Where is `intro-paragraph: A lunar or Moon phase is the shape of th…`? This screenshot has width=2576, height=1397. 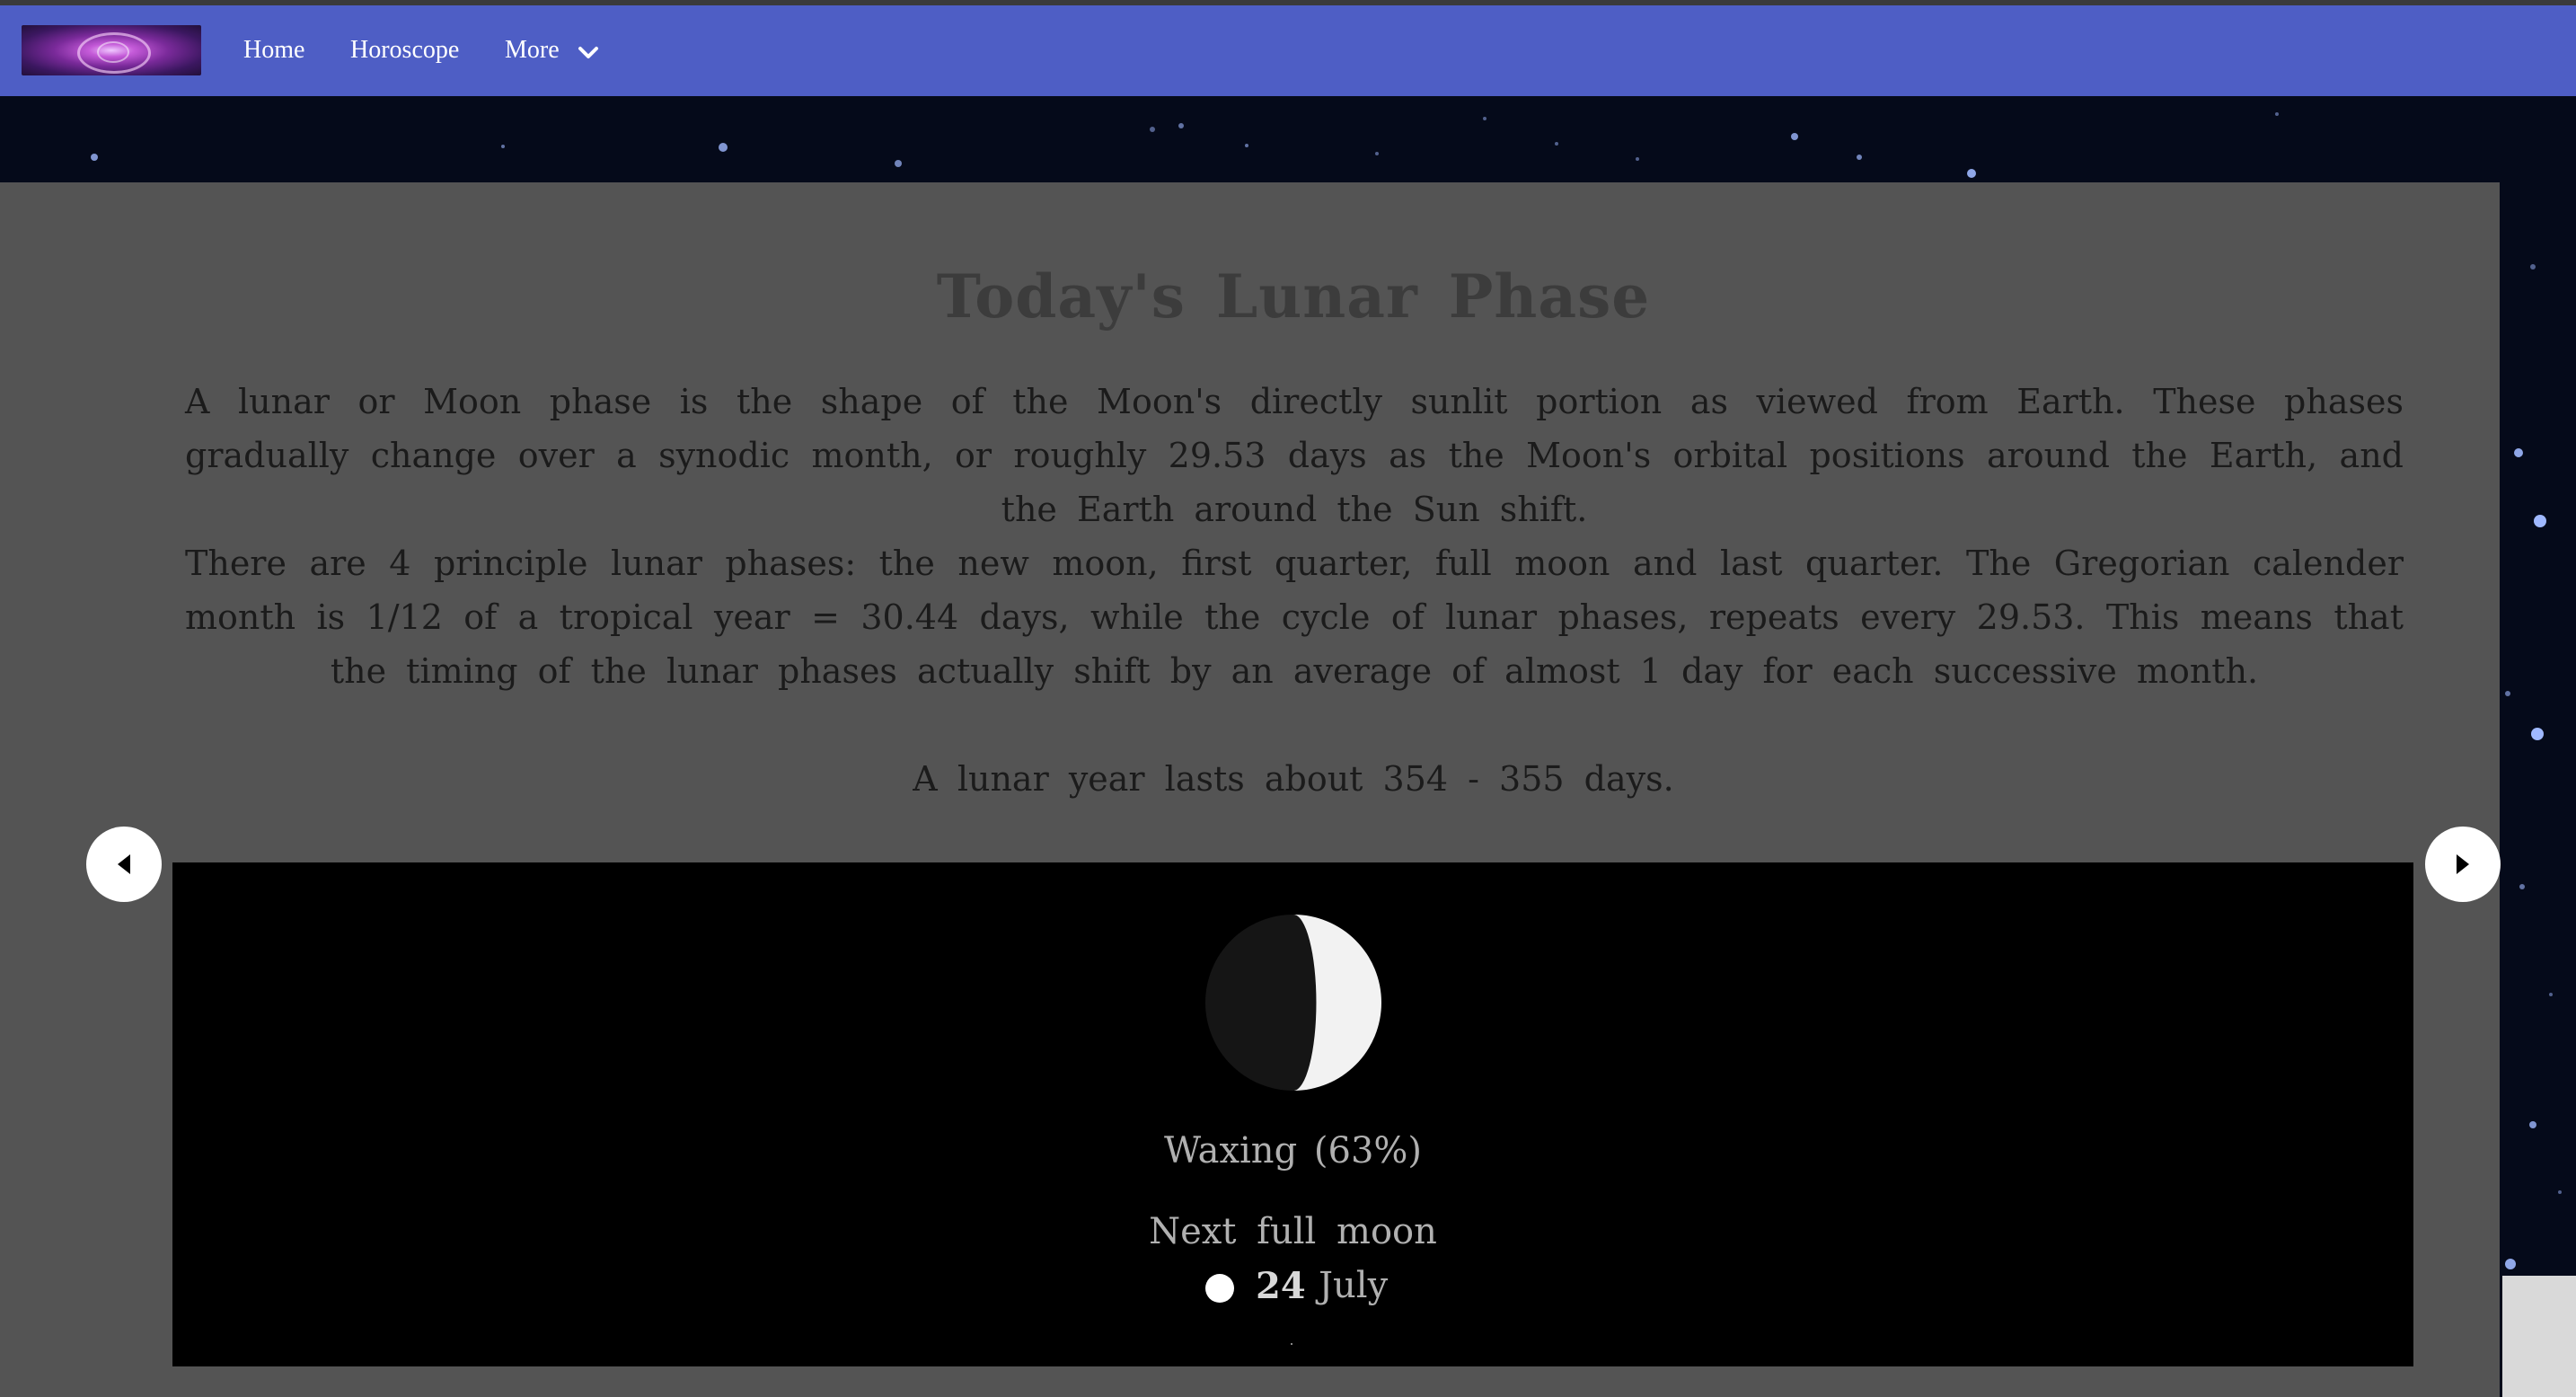
intro-paragraph: A lunar or Moon phase is the shape of th… is located at coordinates (1294, 455).